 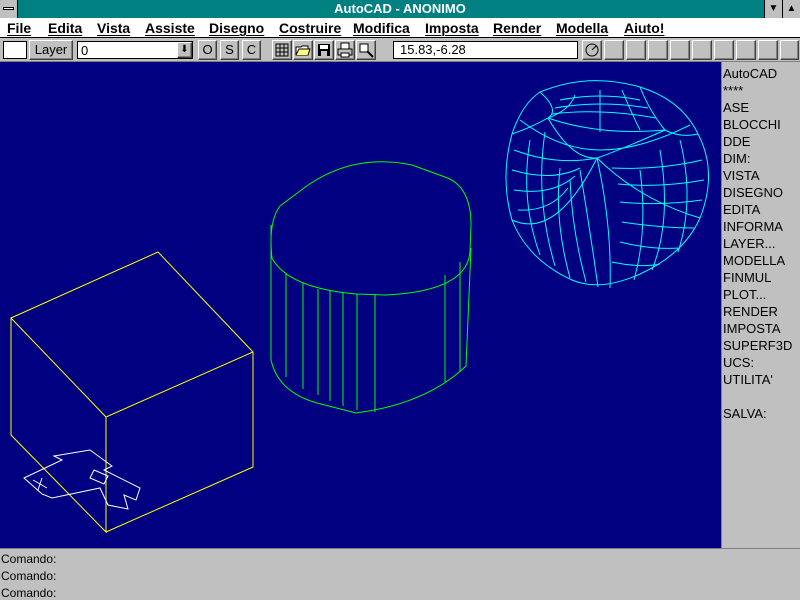 I want to click on coordinates-display: 15.83,-6.28, so click(x=485, y=50).